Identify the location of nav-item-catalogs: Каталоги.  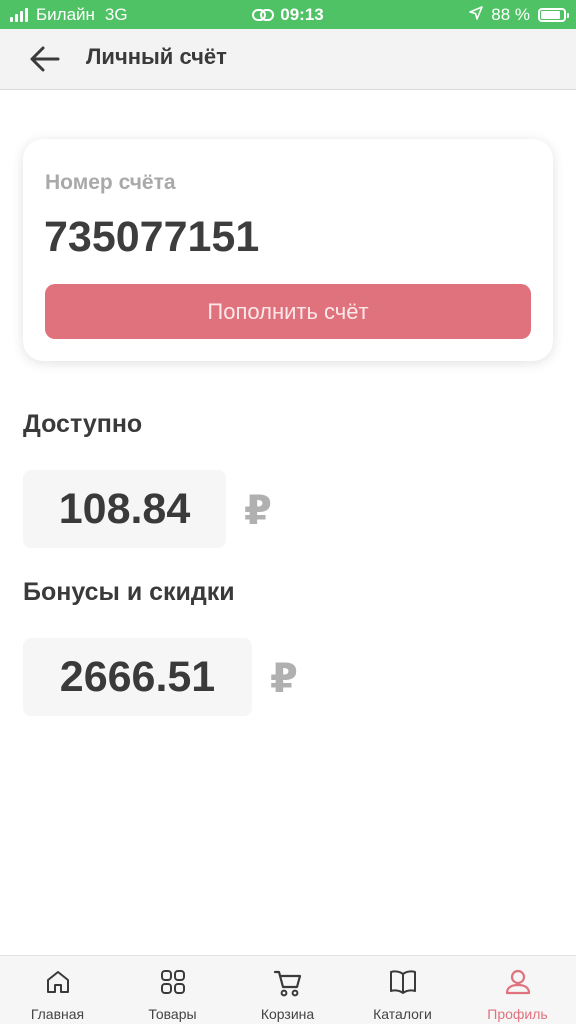
(402, 990).